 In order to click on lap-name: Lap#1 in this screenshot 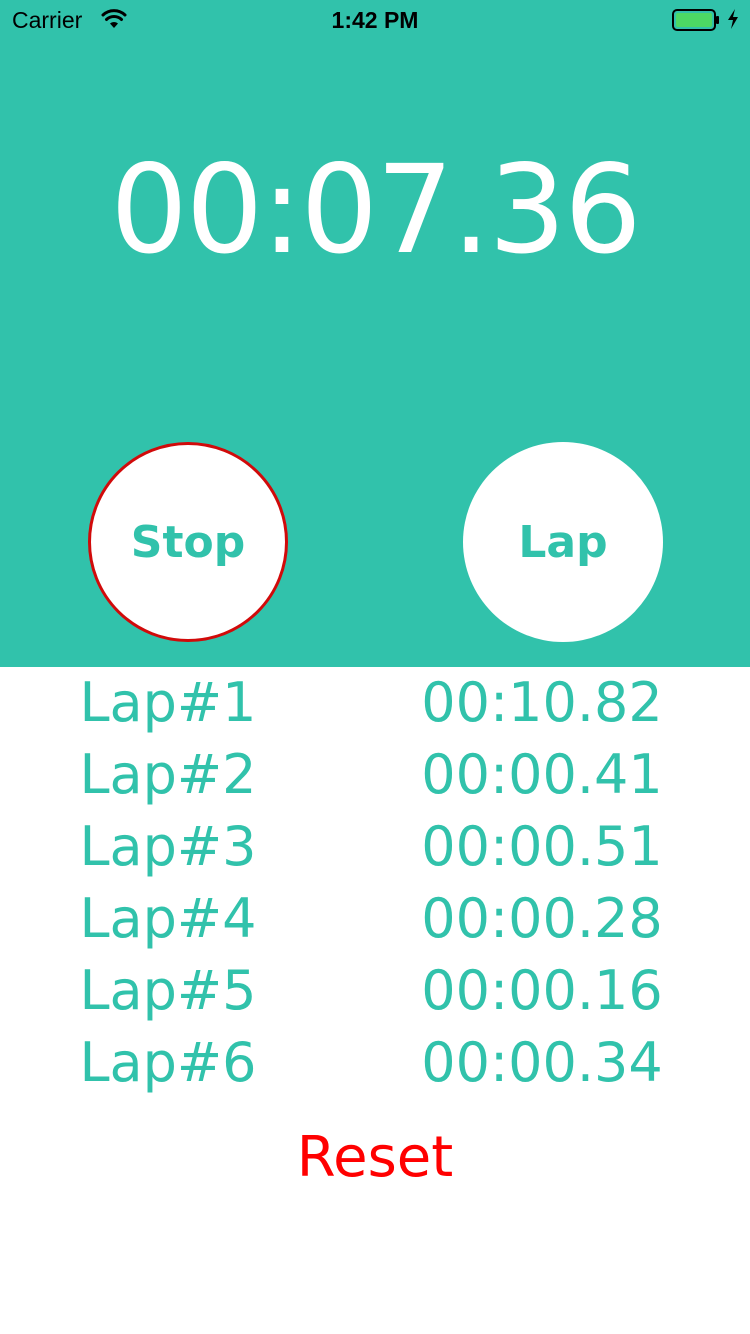, I will do `click(168, 702)`.